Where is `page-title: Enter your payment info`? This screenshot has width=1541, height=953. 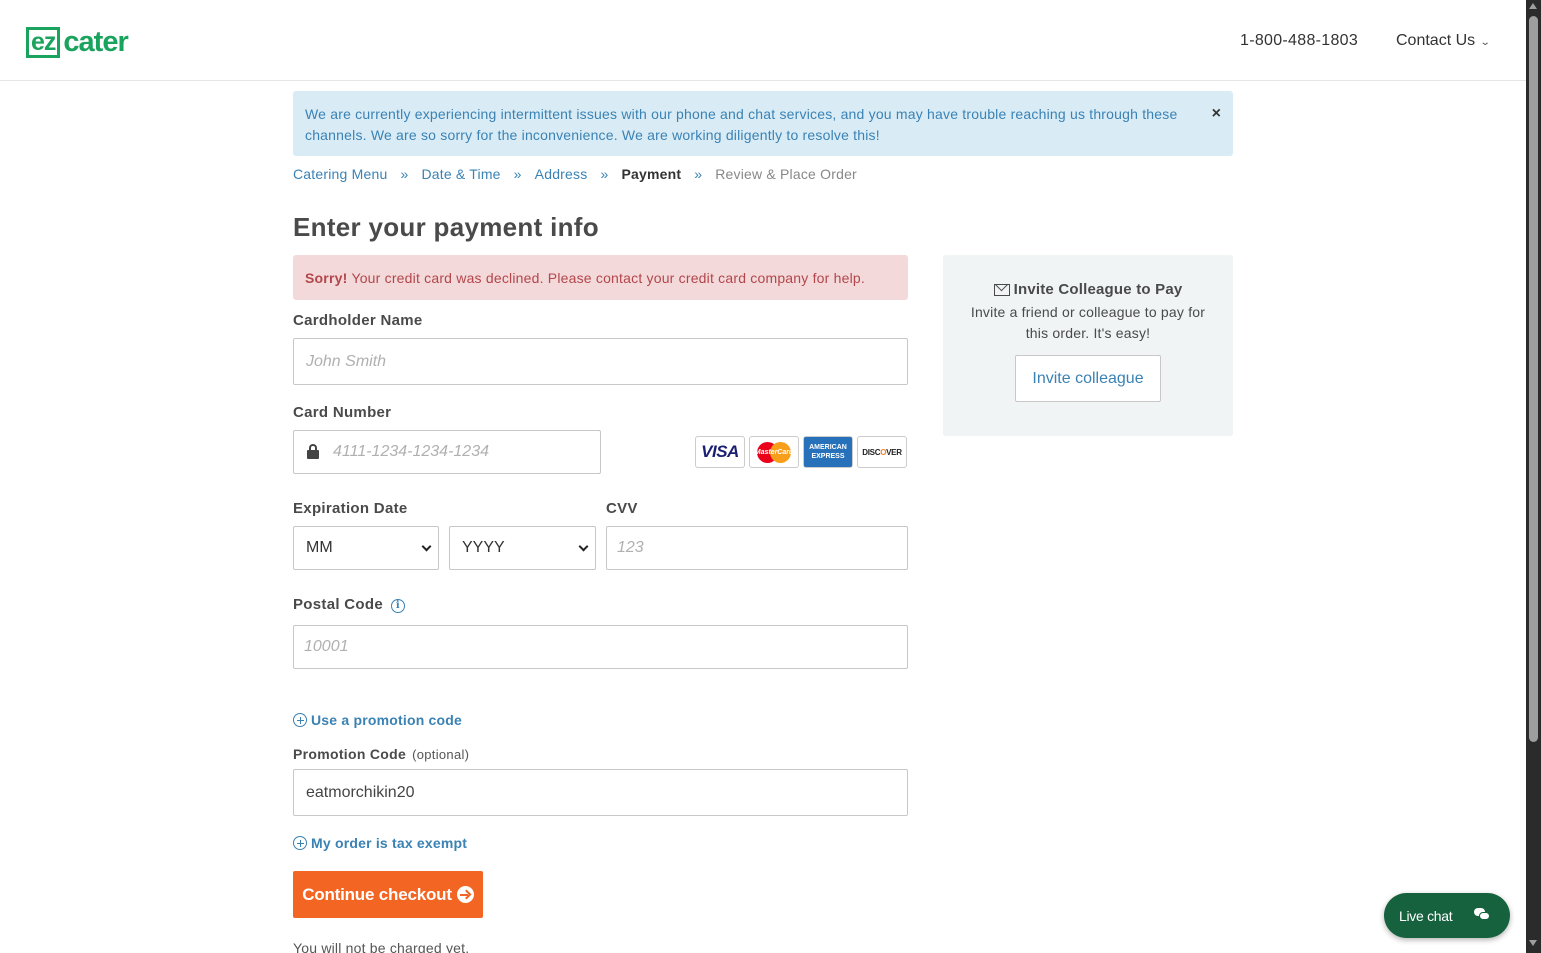 page-title: Enter your payment info is located at coordinates (446, 227).